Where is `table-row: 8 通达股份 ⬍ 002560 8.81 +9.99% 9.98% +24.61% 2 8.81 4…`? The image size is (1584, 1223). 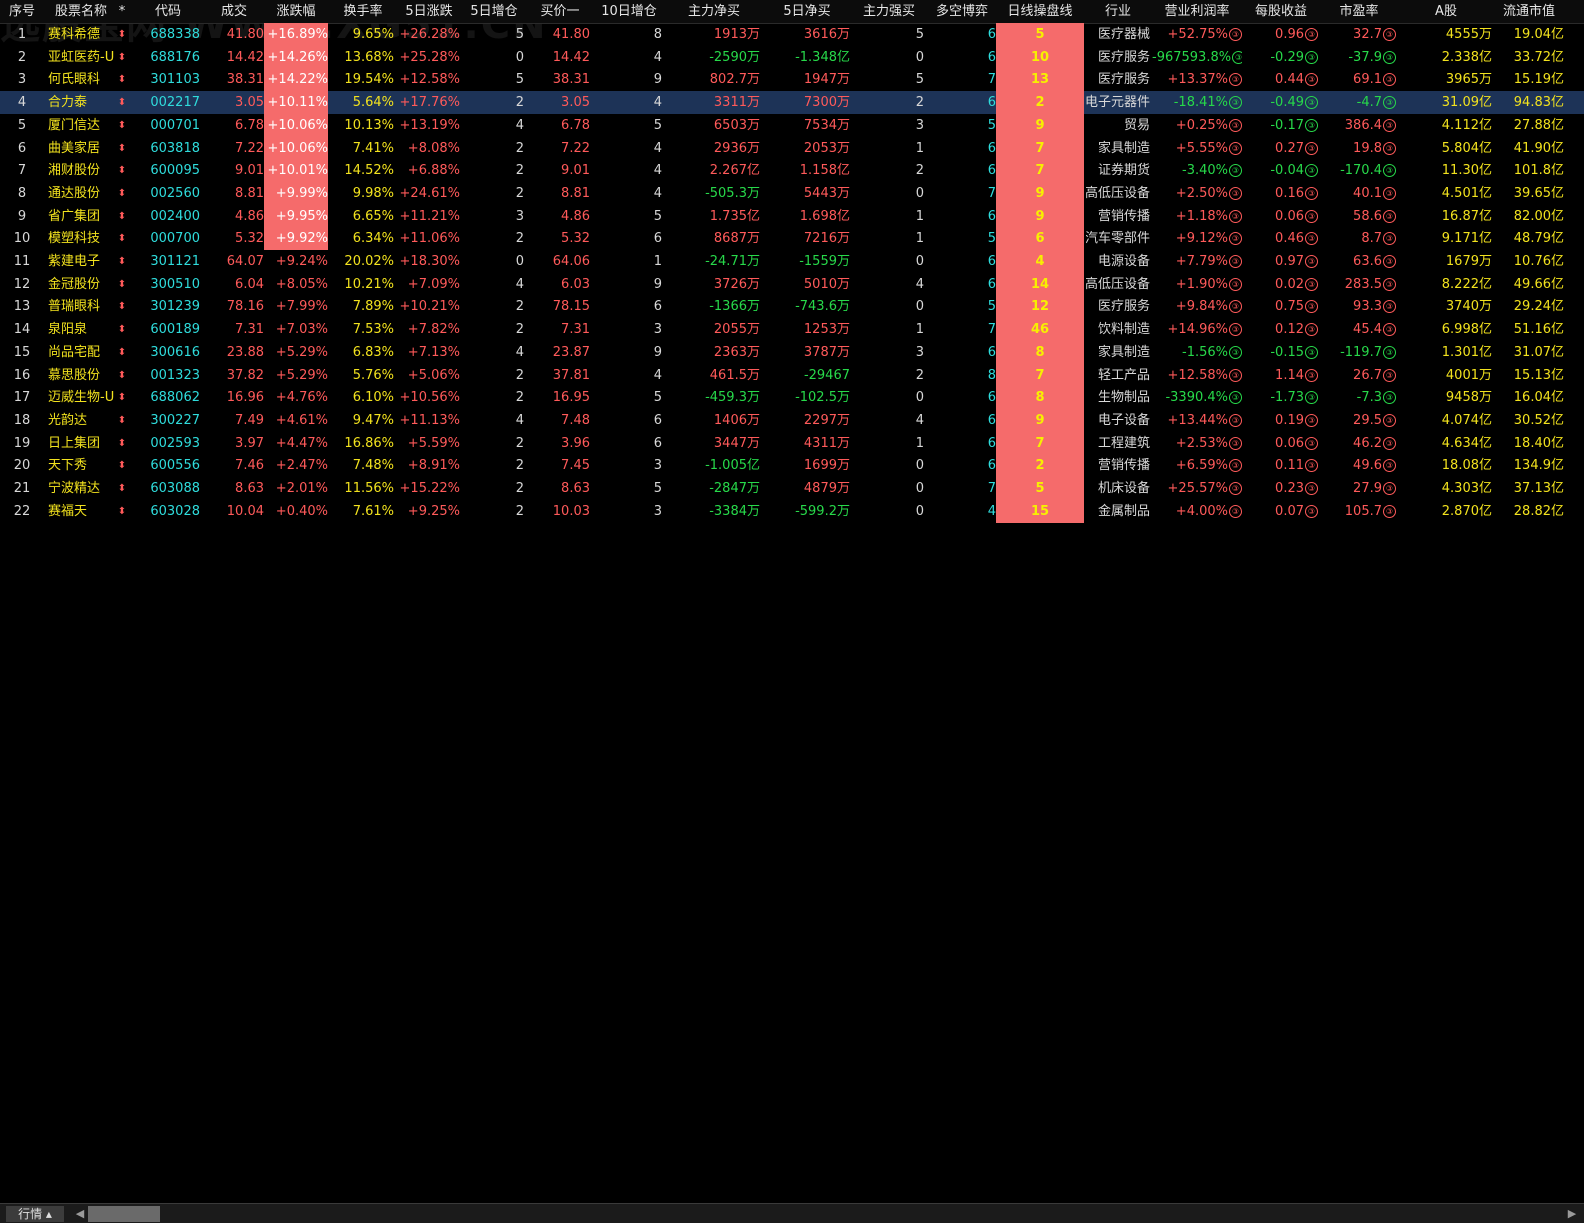
table-row: 8 通达股份 ⬍ 002560 8.81 +9.99% 9.98% +24.61% 2 8.81 4… is located at coordinates (792, 193).